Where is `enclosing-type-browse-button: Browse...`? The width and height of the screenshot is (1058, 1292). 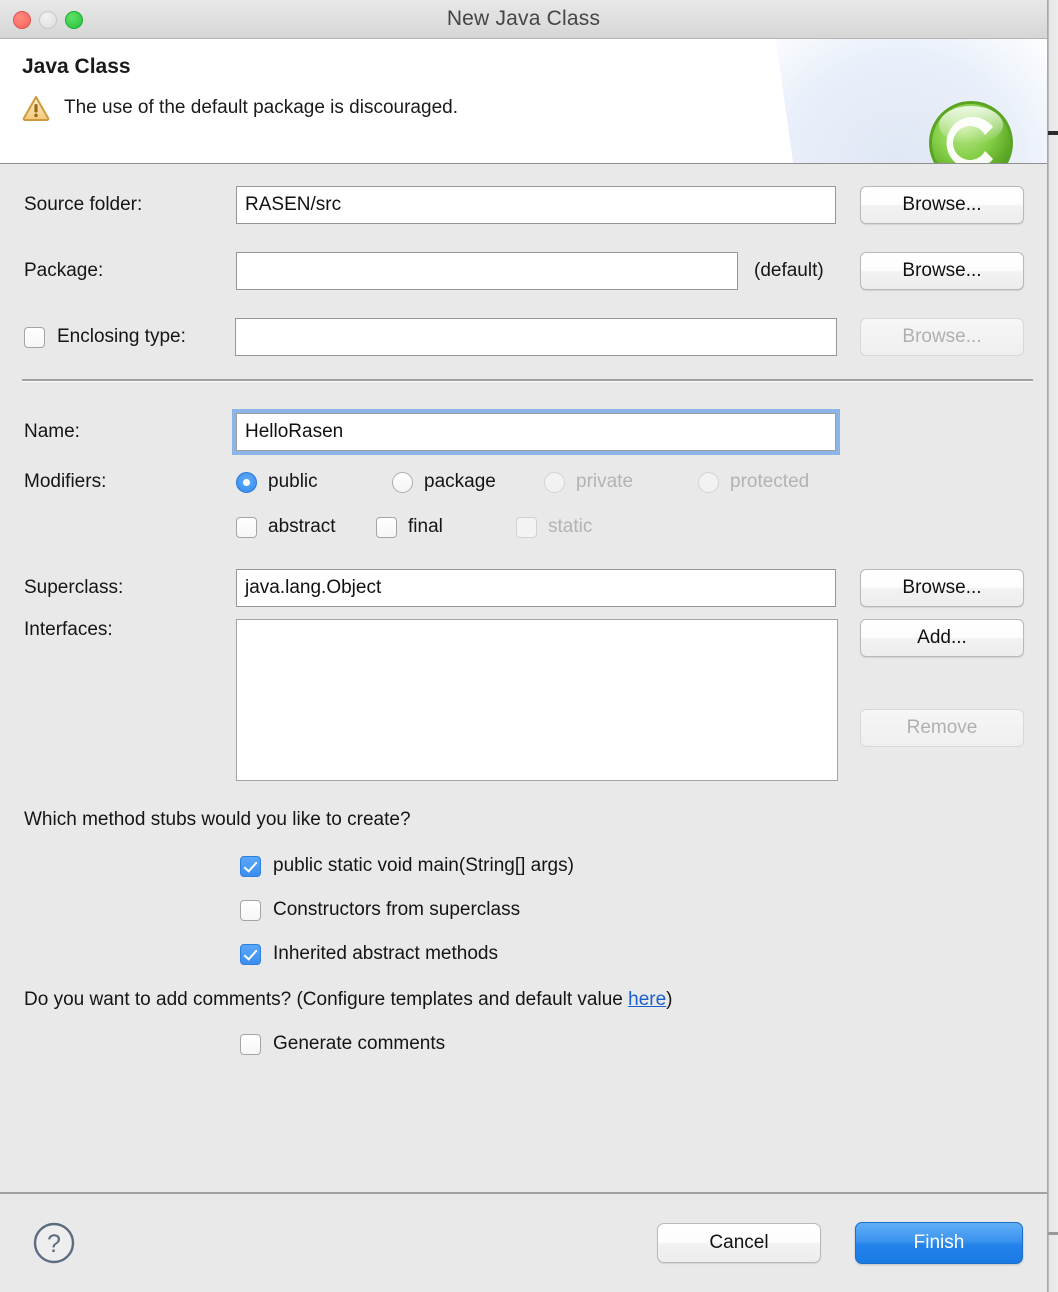 enclosing-type-browse-button: Browse... is located at coordinates (942, 337).